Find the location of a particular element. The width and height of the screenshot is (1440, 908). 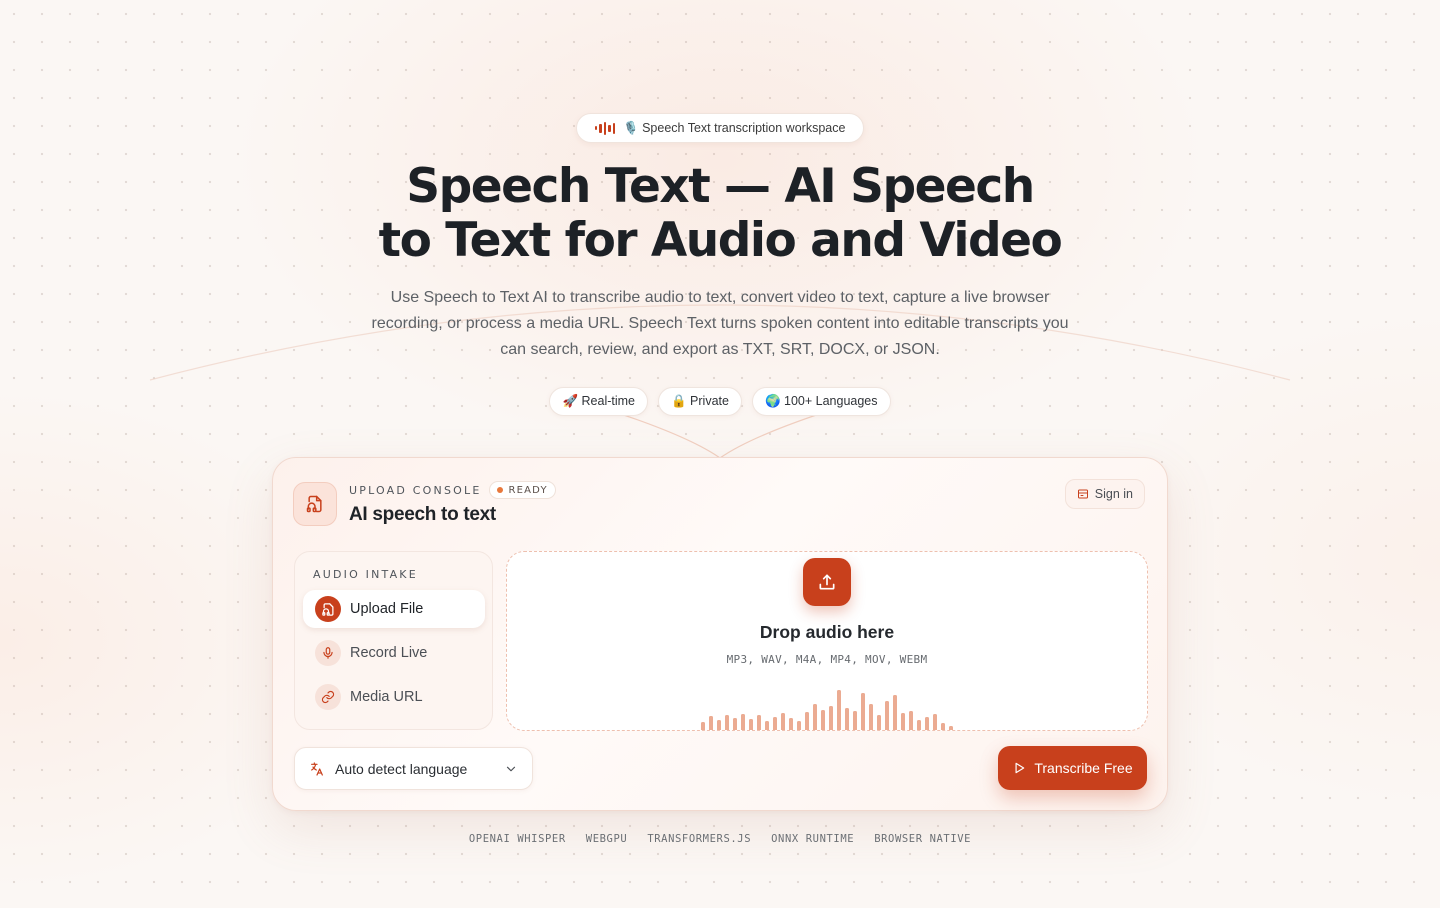

supported-formats: MP3, WAV, M4A, MP4, MOV, WEBM is located at coordinates (827, 659).